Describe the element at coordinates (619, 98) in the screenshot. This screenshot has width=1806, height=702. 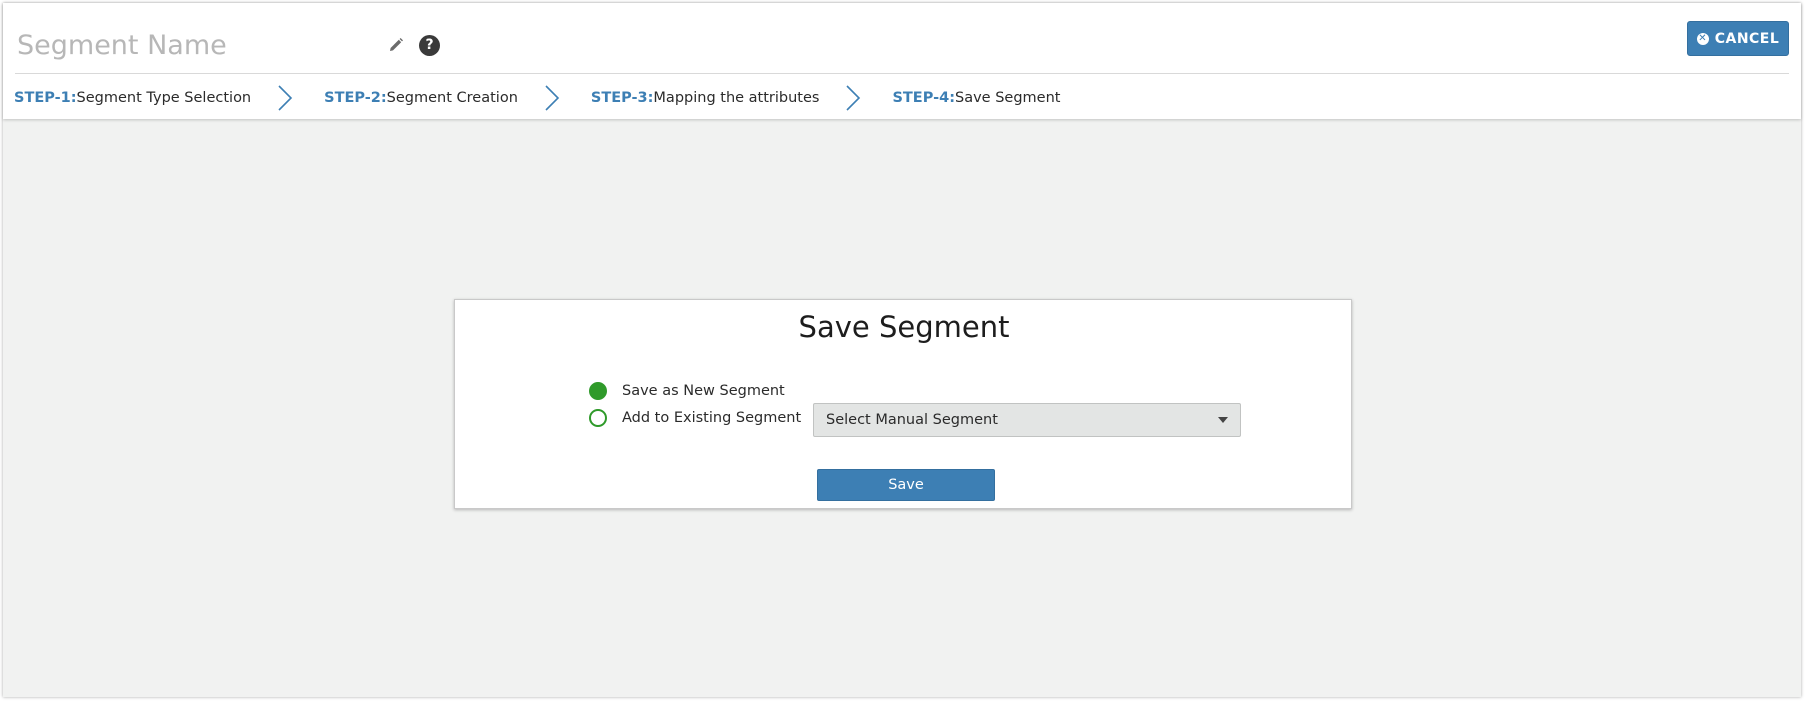
I see `step-number: STEP-3` at that location.